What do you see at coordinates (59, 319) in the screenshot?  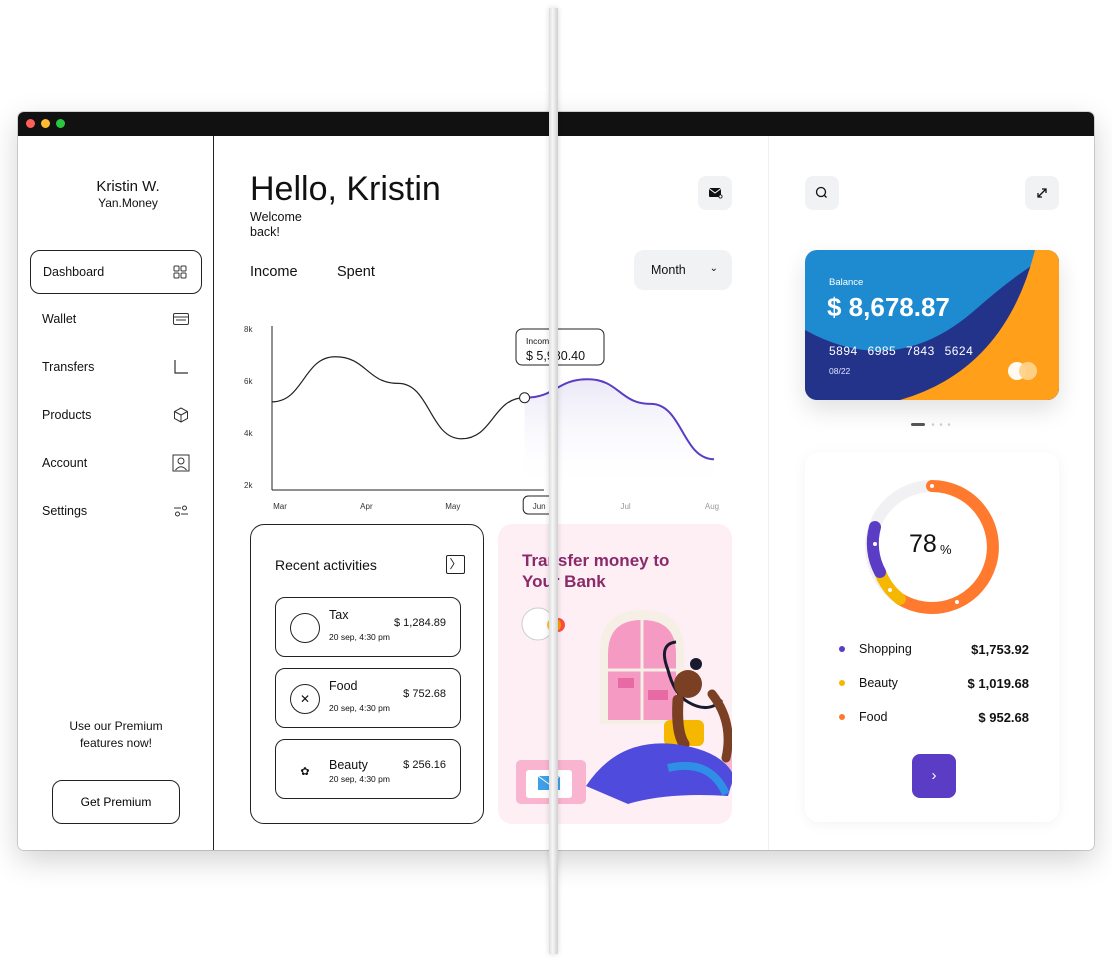 I see `sidebar-item-label: Wallet` at bounding box center [59, 319].